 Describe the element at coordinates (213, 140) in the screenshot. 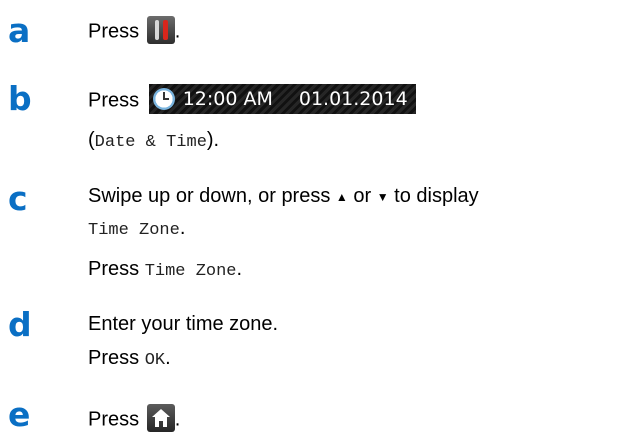

I see `paren-close: ).` at that location.